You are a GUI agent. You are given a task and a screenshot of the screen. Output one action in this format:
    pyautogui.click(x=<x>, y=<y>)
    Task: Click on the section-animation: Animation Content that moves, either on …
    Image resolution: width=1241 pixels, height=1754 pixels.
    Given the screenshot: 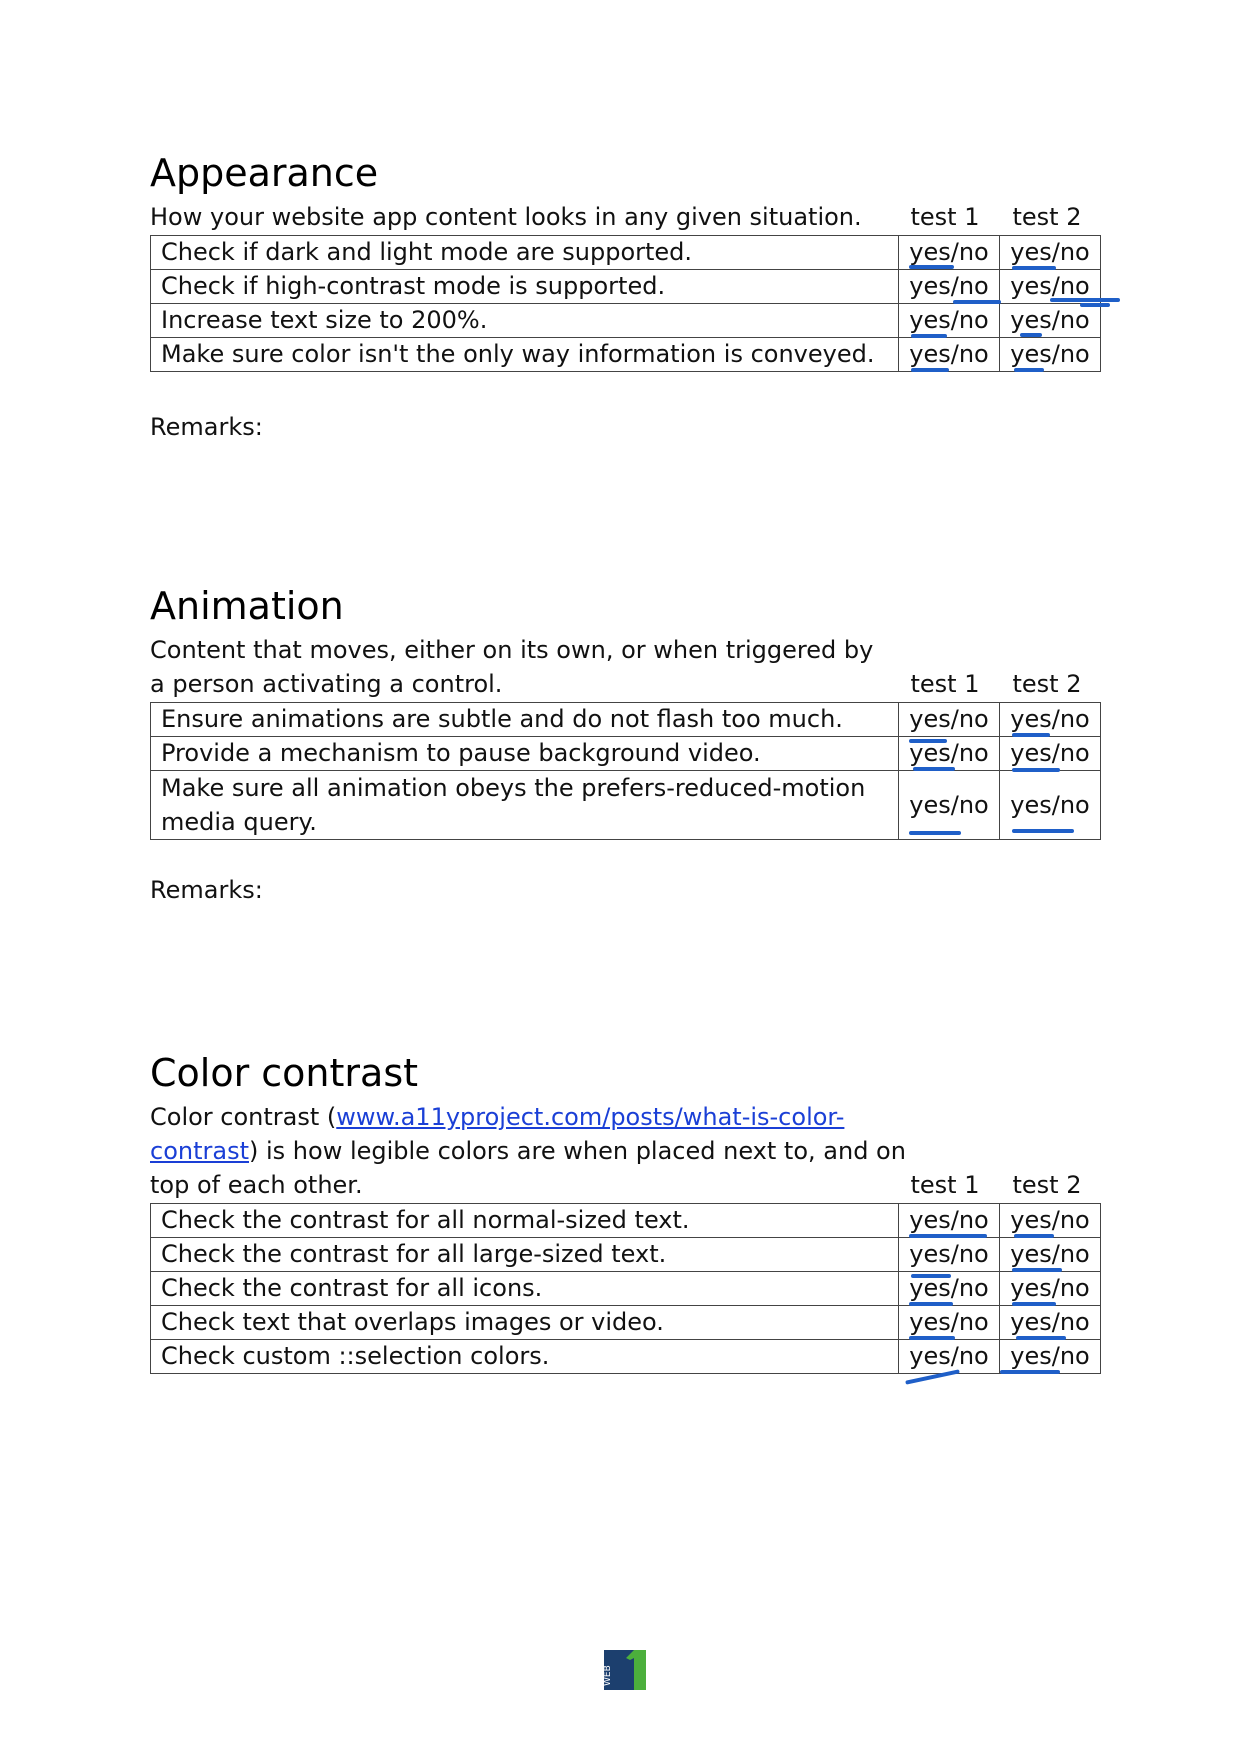 What is the action you would take?
    pyautogui.click(x=625, y=748)
    